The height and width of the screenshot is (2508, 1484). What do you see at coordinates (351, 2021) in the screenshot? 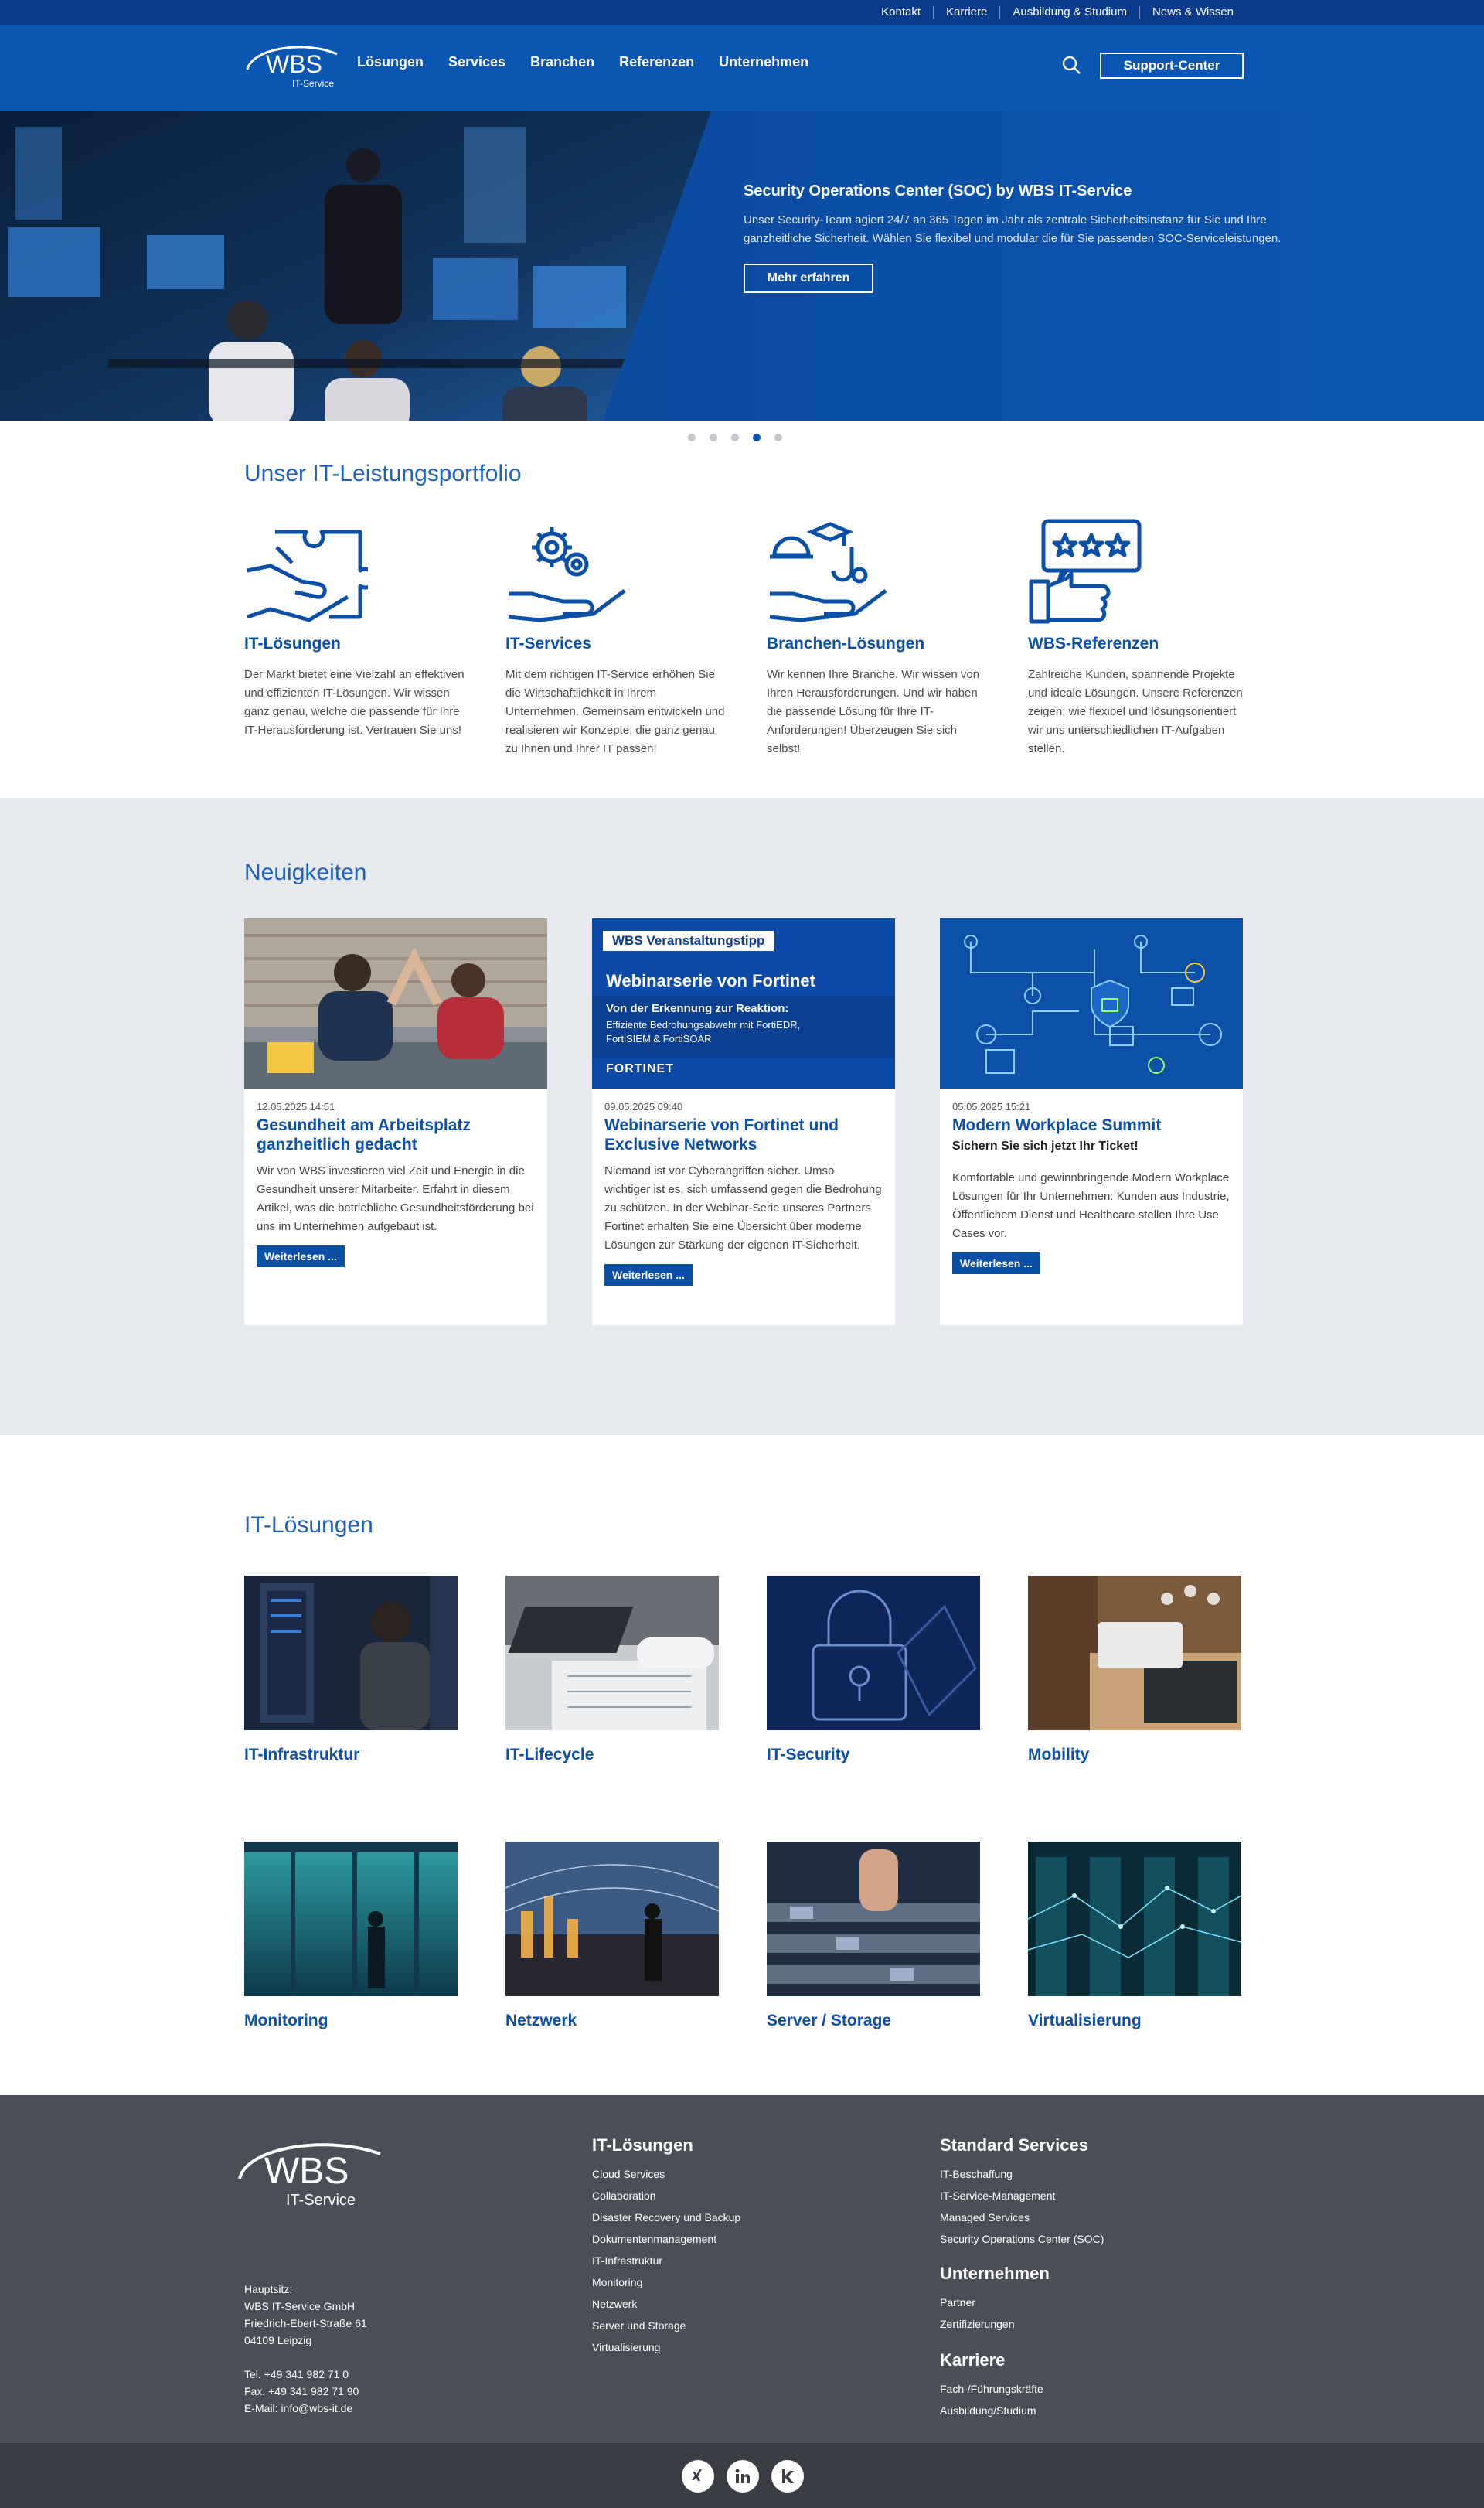
I see `solution-label: Monitoring` at bounding box center [351, 2021].